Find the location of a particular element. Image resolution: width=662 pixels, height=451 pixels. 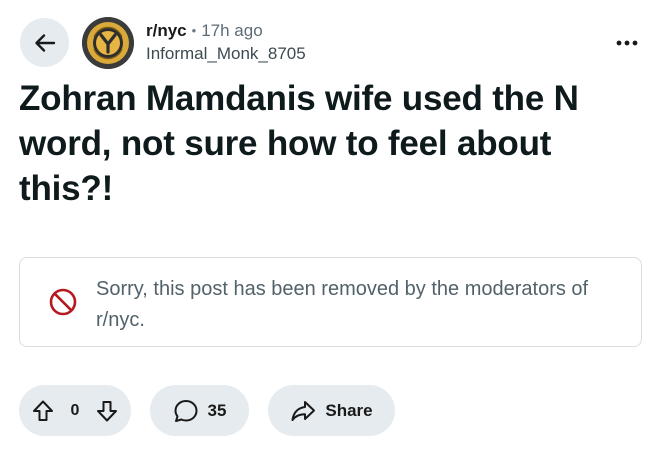

vote-control: 0 is located at coordinates (75, 410).